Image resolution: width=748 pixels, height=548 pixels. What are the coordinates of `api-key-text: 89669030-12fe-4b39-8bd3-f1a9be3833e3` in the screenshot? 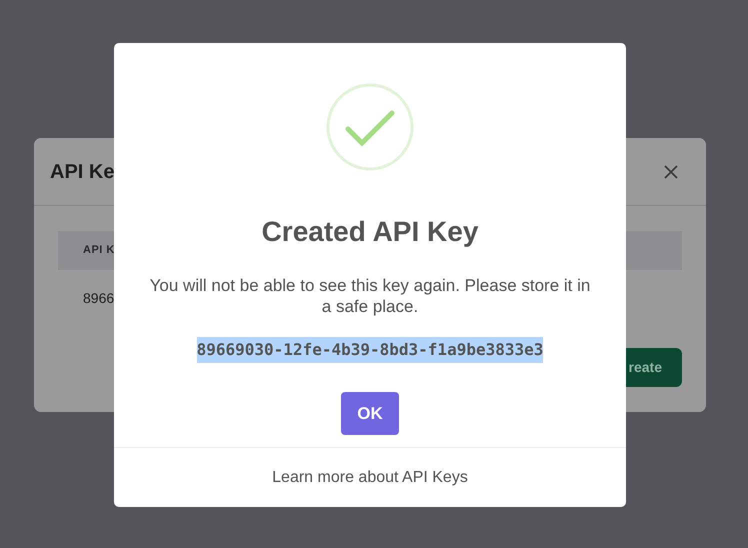 It's located at (370, 350).